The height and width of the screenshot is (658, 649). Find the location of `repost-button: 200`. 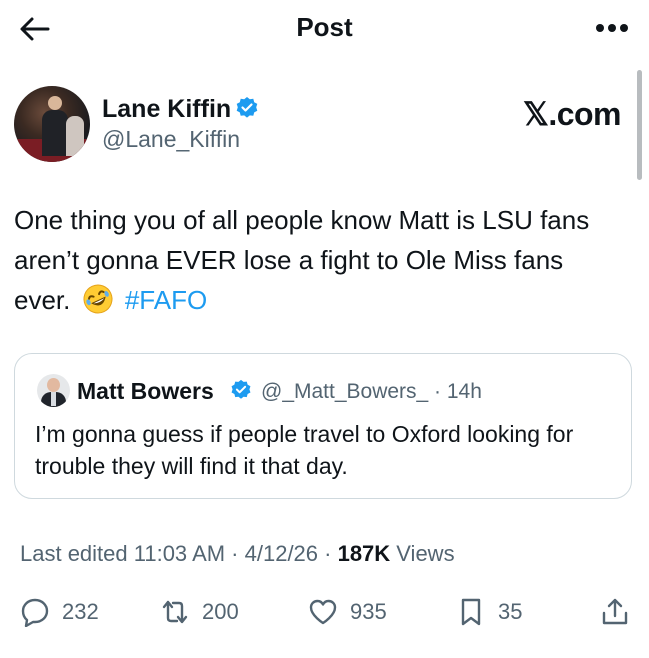

repost-button: 200 is located at coordinates (199, 612).